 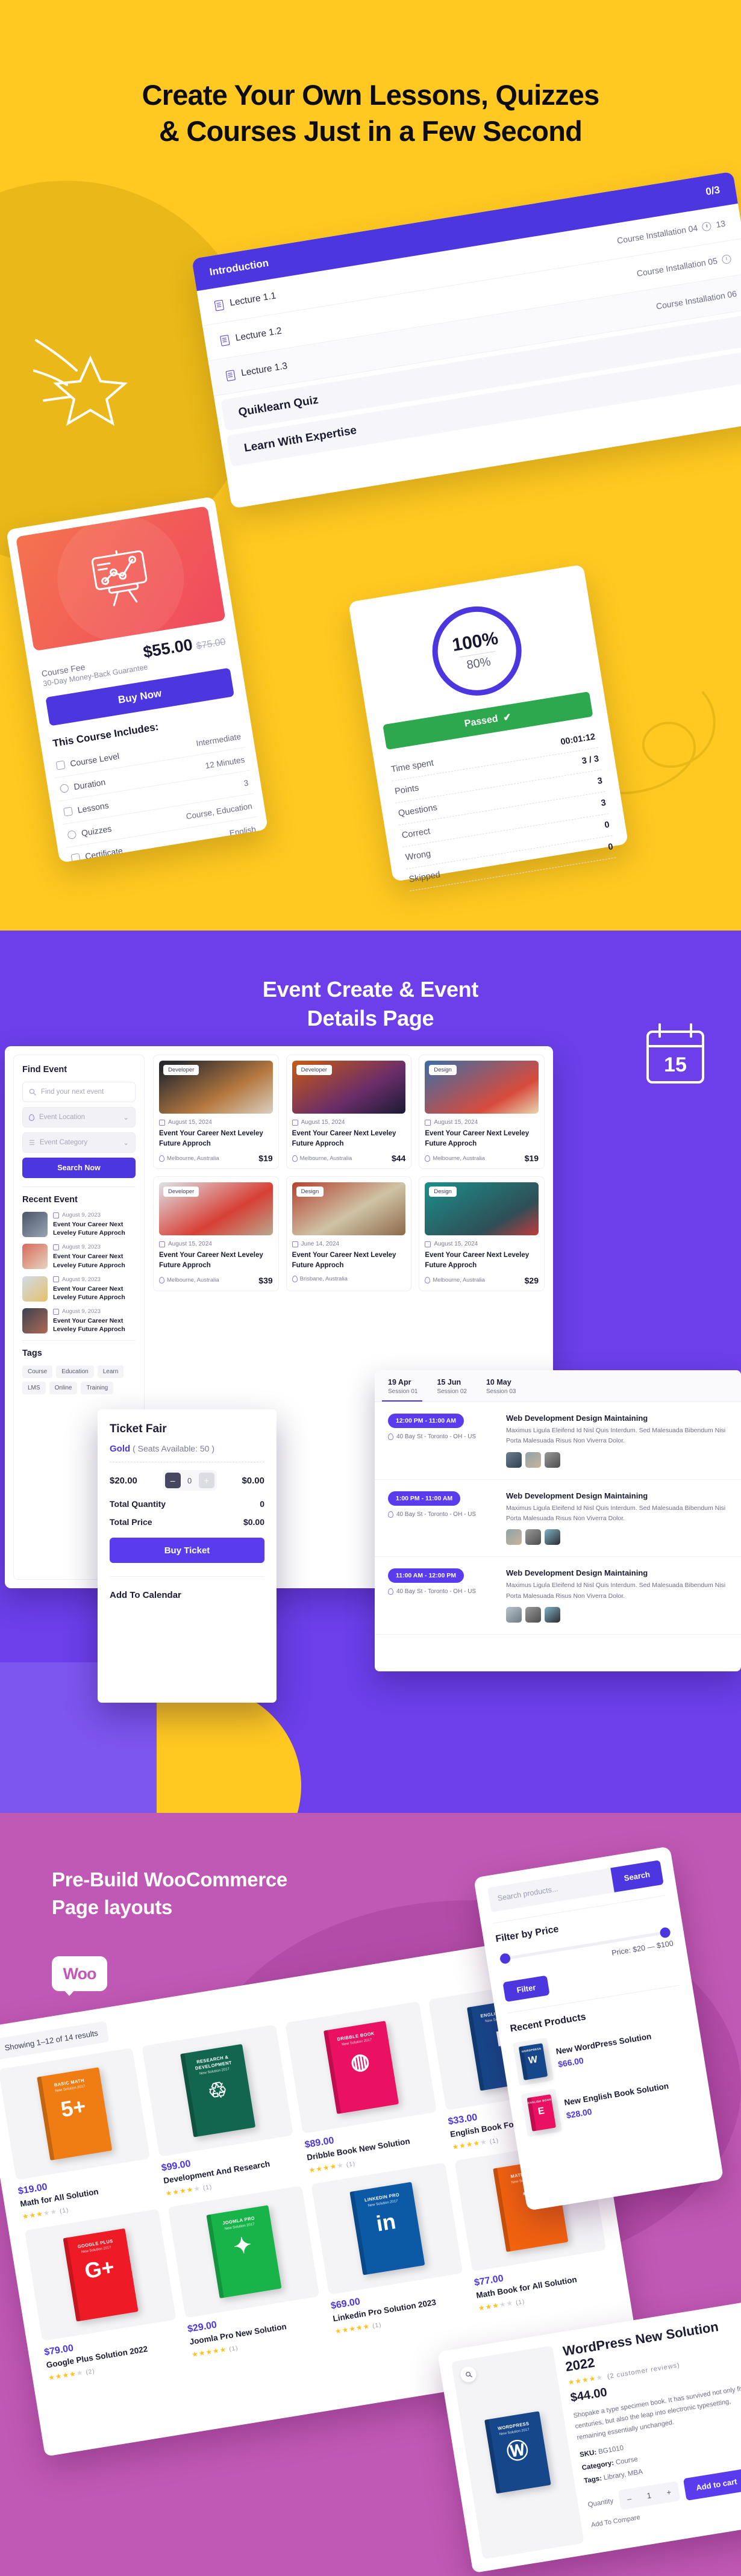 I want to click on tag-item: Education, so click(x=75, y=1372).